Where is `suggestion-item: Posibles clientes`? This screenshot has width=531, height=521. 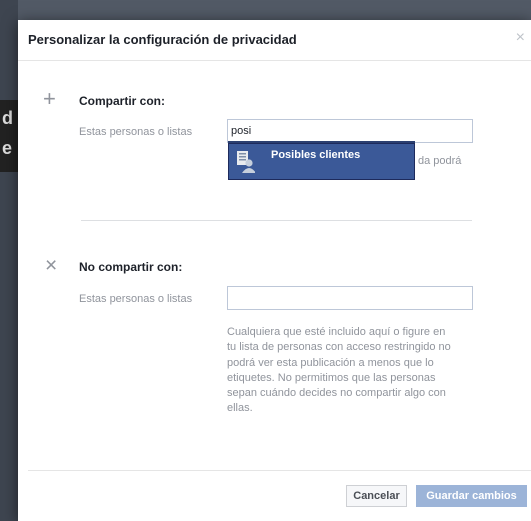
suggestion-item: Posibles clientes is located at coordinates (321, 161).